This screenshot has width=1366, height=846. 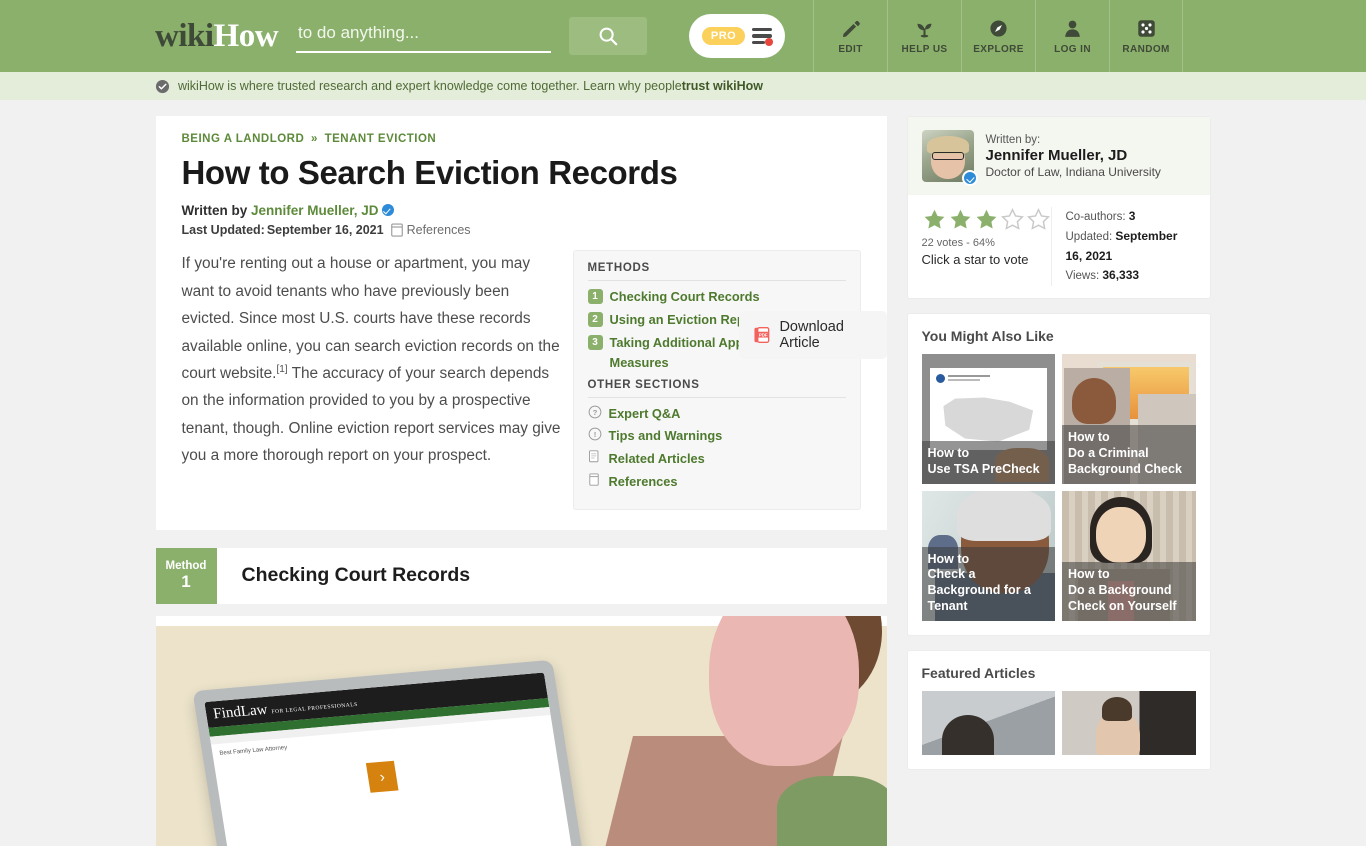 I want to click on method-word: Method, so click(x=186, y=566).